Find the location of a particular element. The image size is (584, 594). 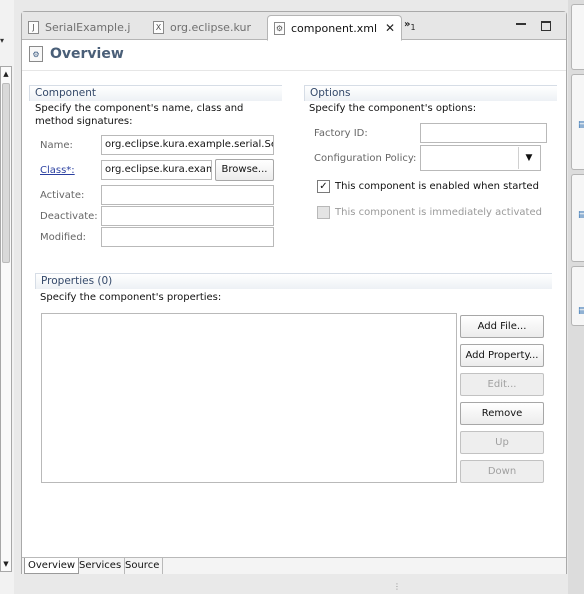

tab-component-xml: ⚙ component.xml ✕ is located at coordinates (335, 28).